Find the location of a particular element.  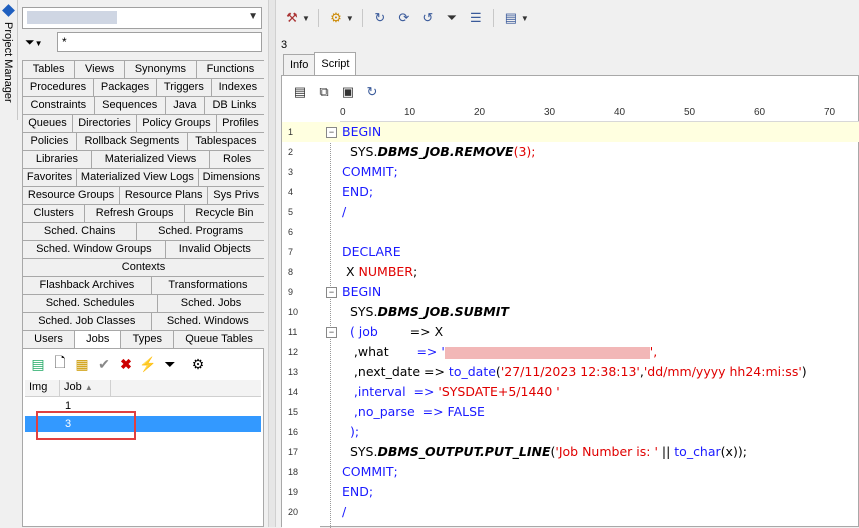

tab-info: Info is located at coordinates (299, 65).